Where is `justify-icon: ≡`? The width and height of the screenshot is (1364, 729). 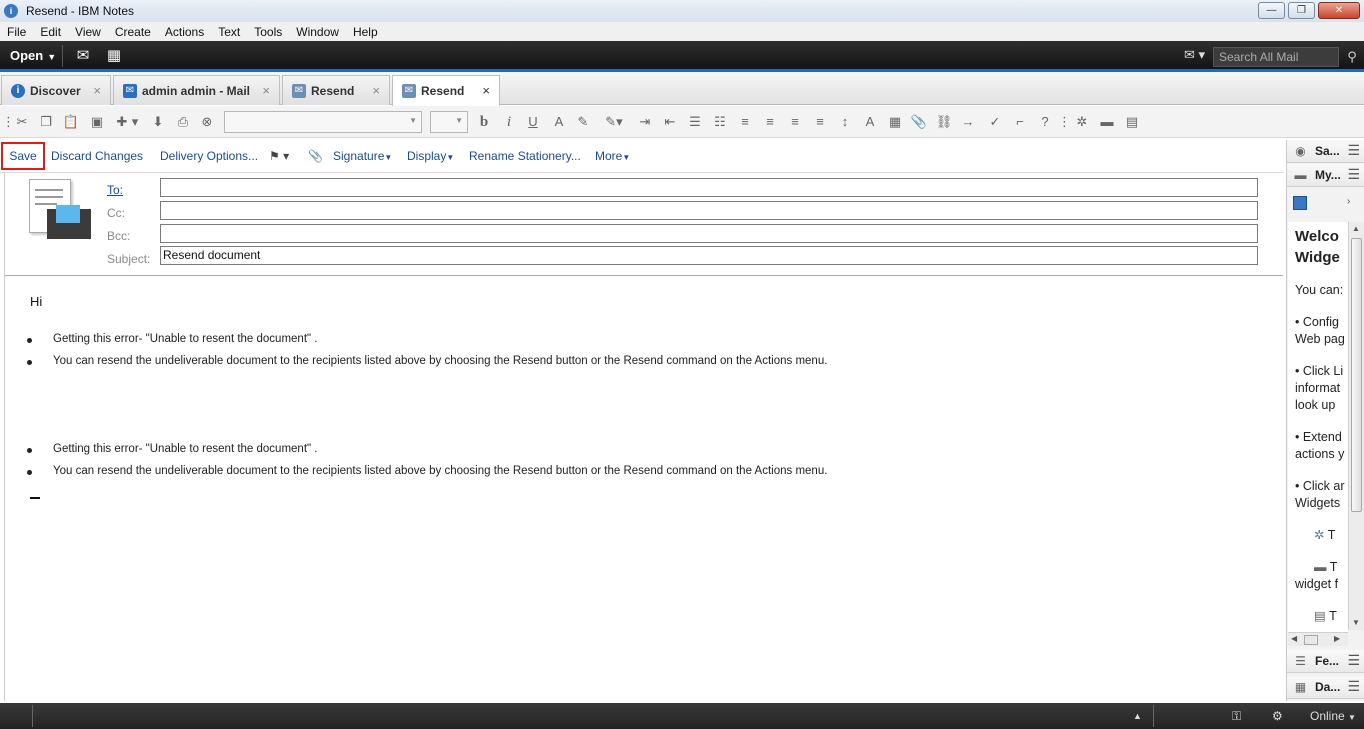
justify-icon: ≡ is located at coordinates (820, 122).